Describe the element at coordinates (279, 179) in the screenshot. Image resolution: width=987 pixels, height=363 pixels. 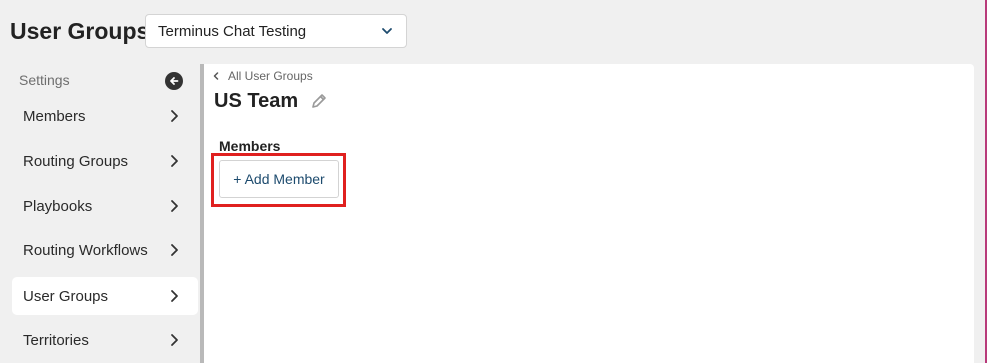
I see `add-member-button: + Add Member` at that location.